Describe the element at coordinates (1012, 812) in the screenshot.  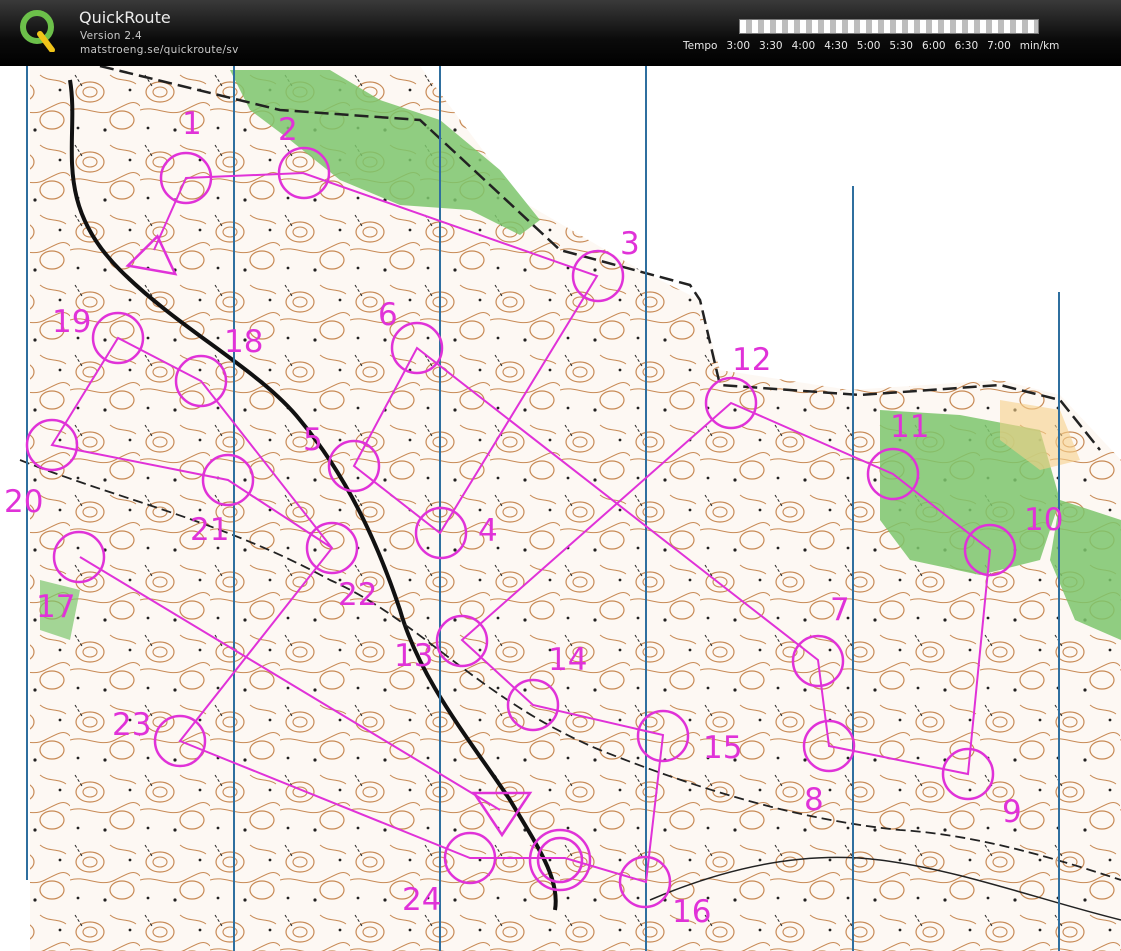
I see `control-number: 9` at that location.